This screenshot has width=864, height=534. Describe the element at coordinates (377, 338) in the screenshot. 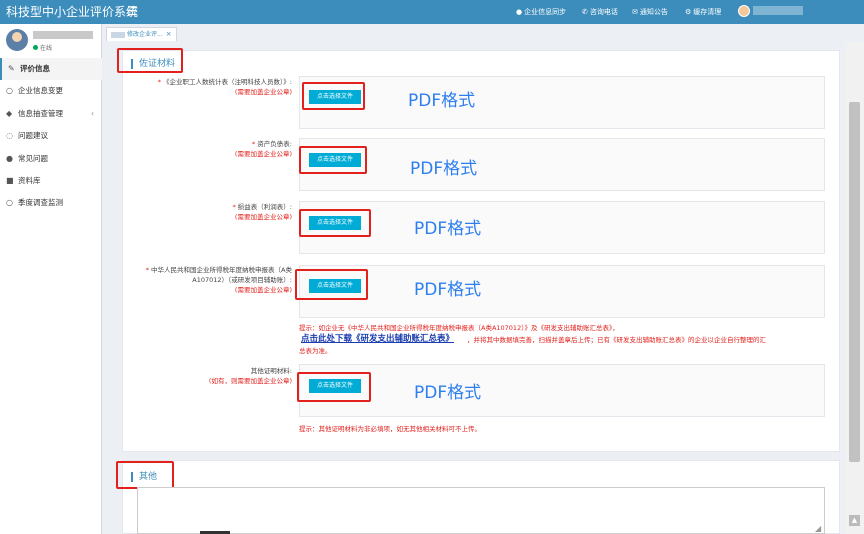

I see `download-summary-link: 点击此处下载《研发支出辅助账汇总表》` at that location.